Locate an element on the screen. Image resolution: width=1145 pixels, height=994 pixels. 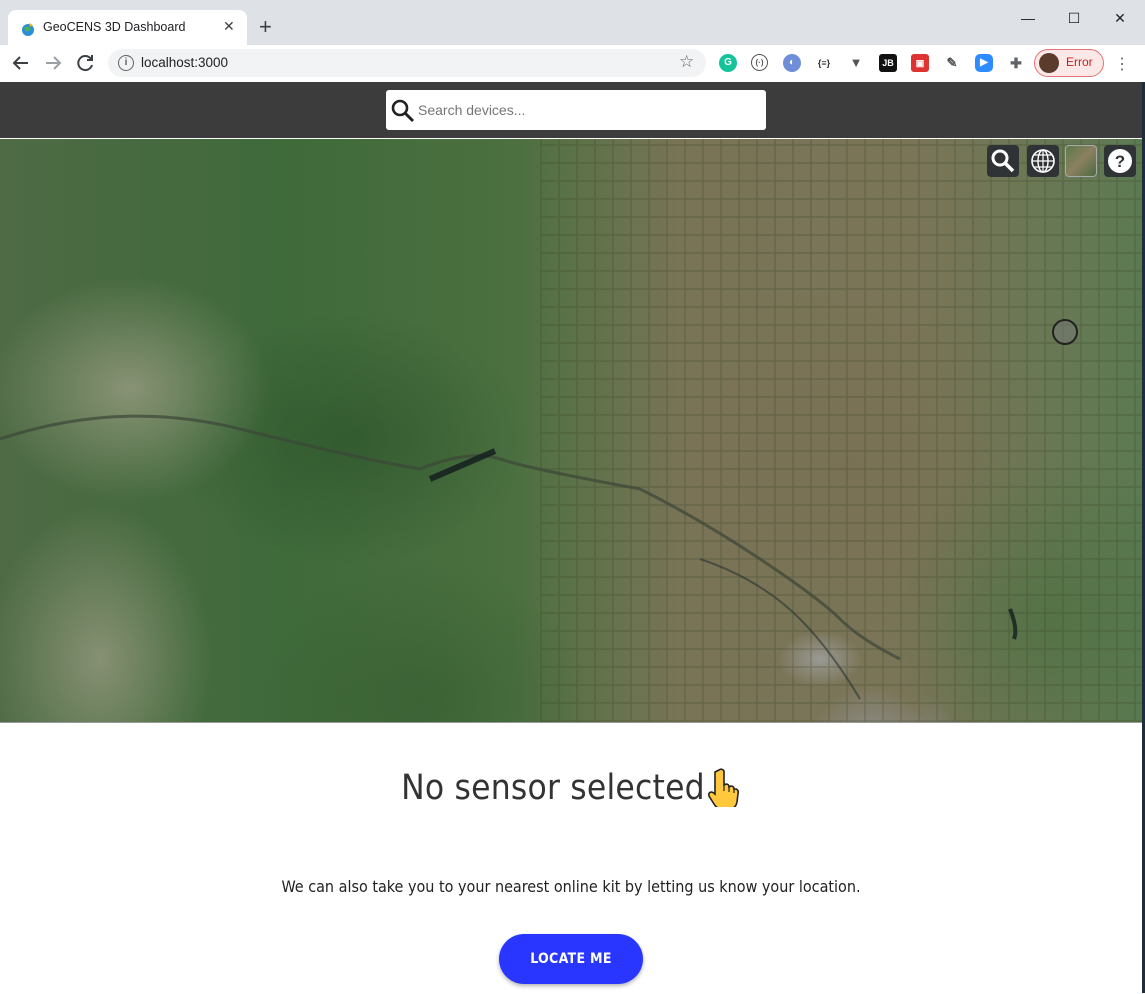
globe-icon is located at coordinates (1043, 161).